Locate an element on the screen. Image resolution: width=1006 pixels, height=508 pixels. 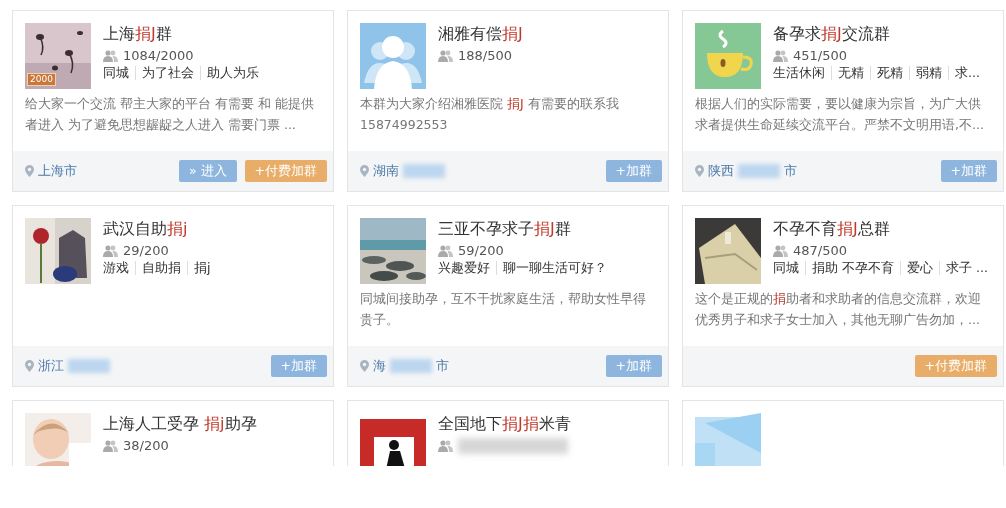
group-title: 湘雅有偿捐J is located at coordinates (480, 34).